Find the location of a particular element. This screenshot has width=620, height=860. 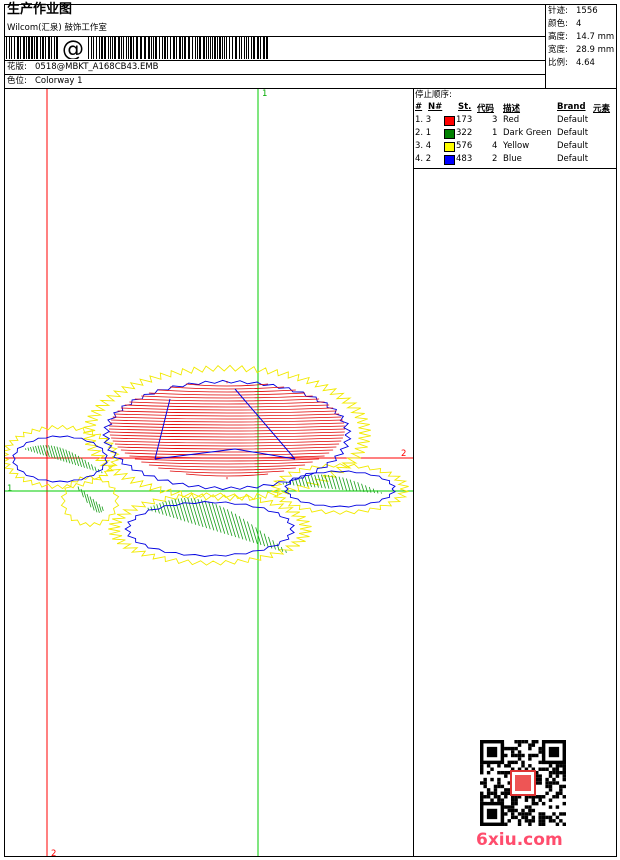

sequence-row-stitches: 483 is located at coordinates (464, 159).